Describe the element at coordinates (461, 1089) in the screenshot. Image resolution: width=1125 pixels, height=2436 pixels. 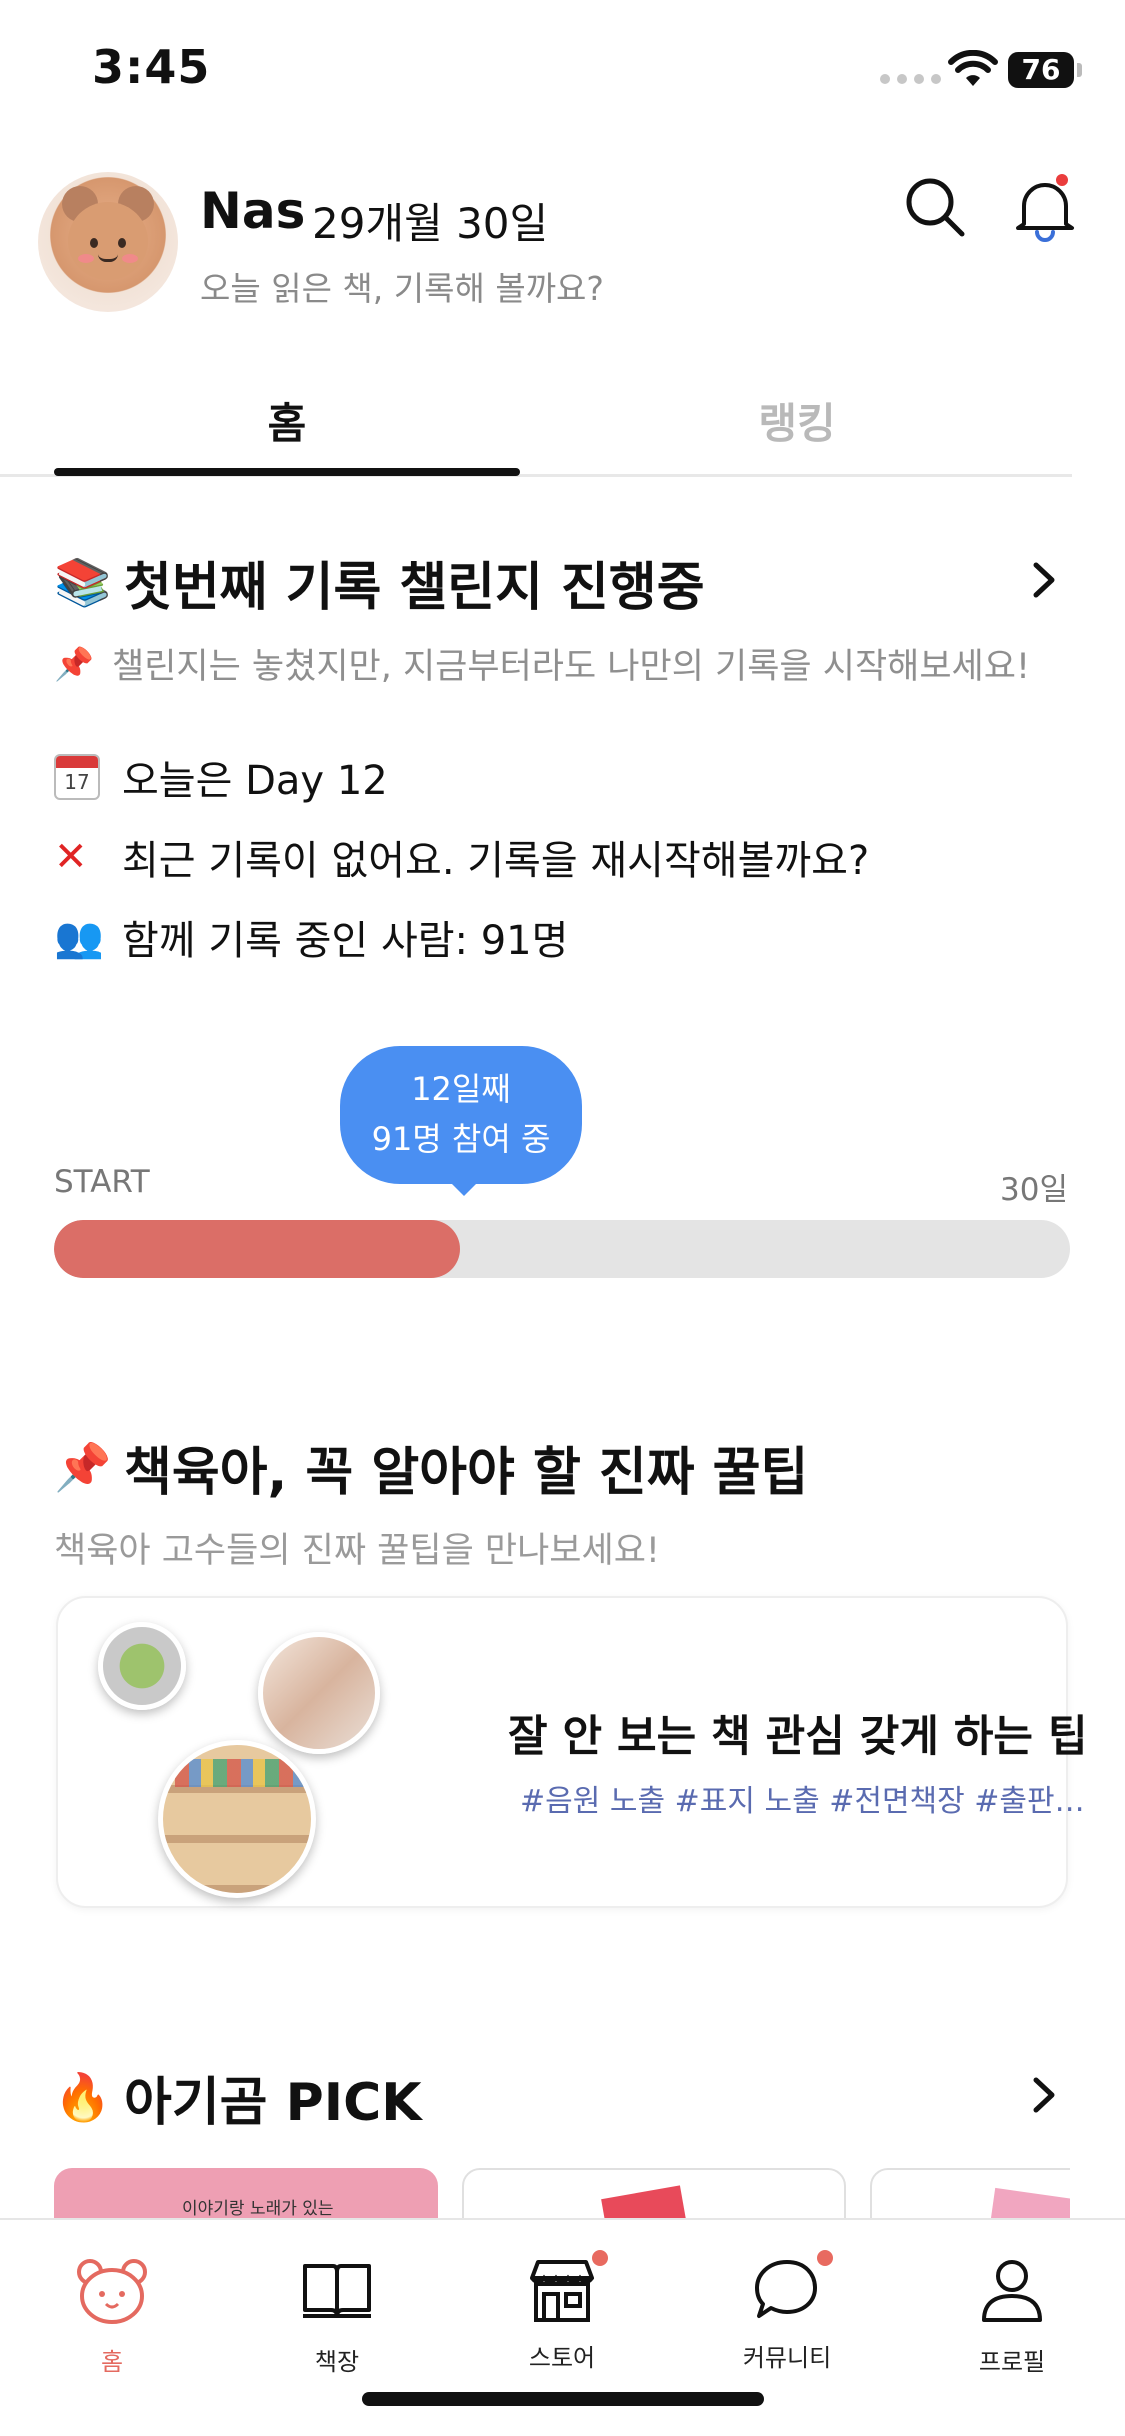
I see `tooltip-day: 12일째` at that location.